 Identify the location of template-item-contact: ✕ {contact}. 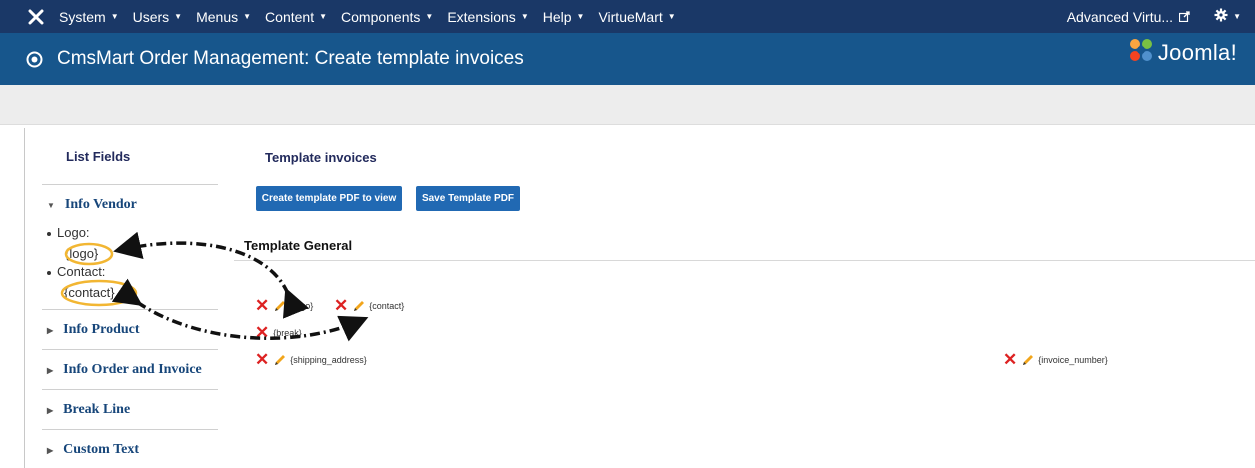
(369, 305).